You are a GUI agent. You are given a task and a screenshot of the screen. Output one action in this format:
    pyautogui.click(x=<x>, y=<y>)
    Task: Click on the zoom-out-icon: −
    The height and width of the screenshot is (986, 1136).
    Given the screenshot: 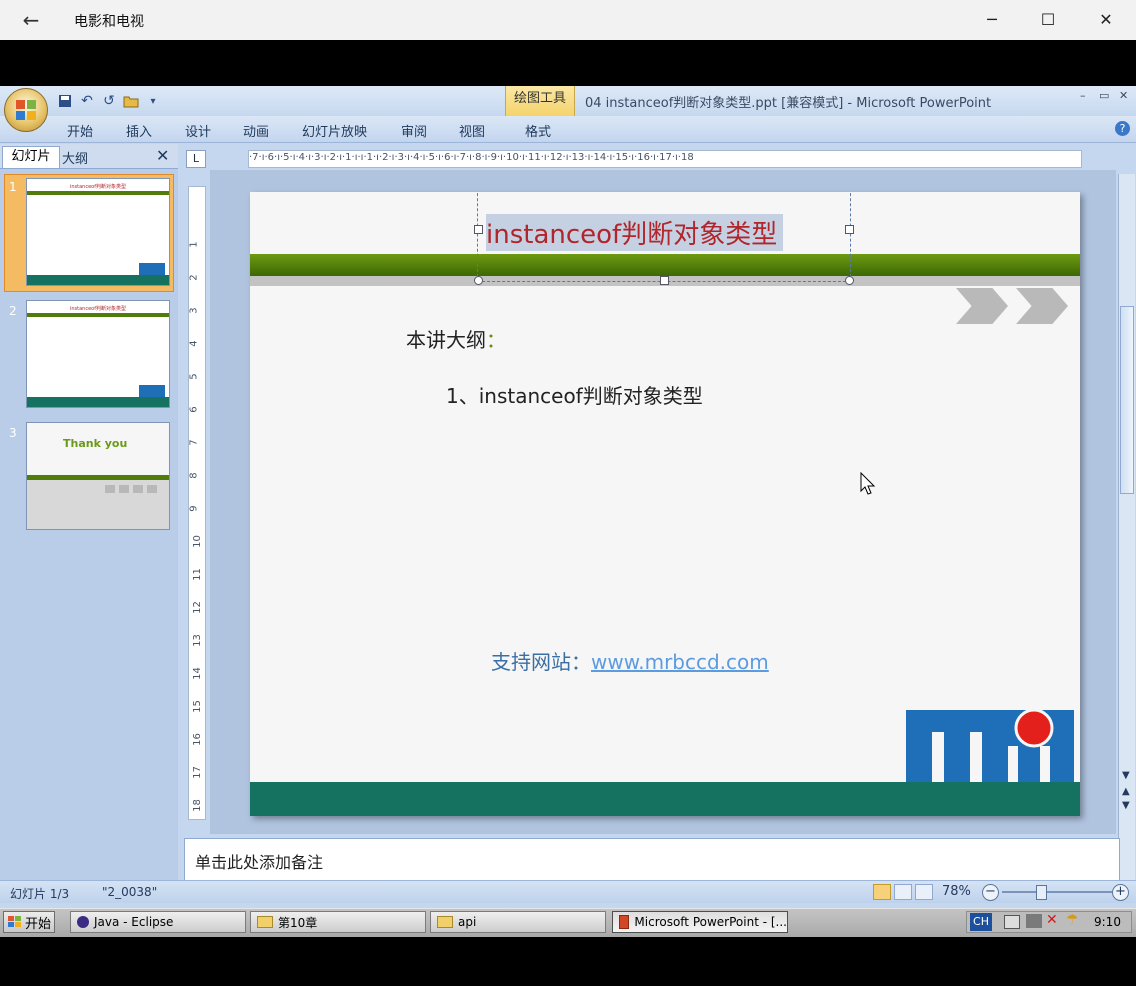 What is the action you would take?
    pyautogui.click(x=990, y=892)
    